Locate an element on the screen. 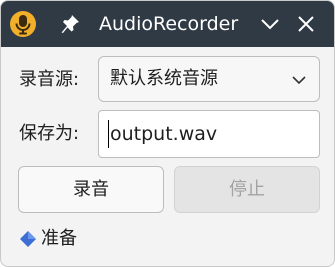 Image resolution: width=335 pixels, height=267 pixels. status-text: 准备 is located at coordinates (59, 238).